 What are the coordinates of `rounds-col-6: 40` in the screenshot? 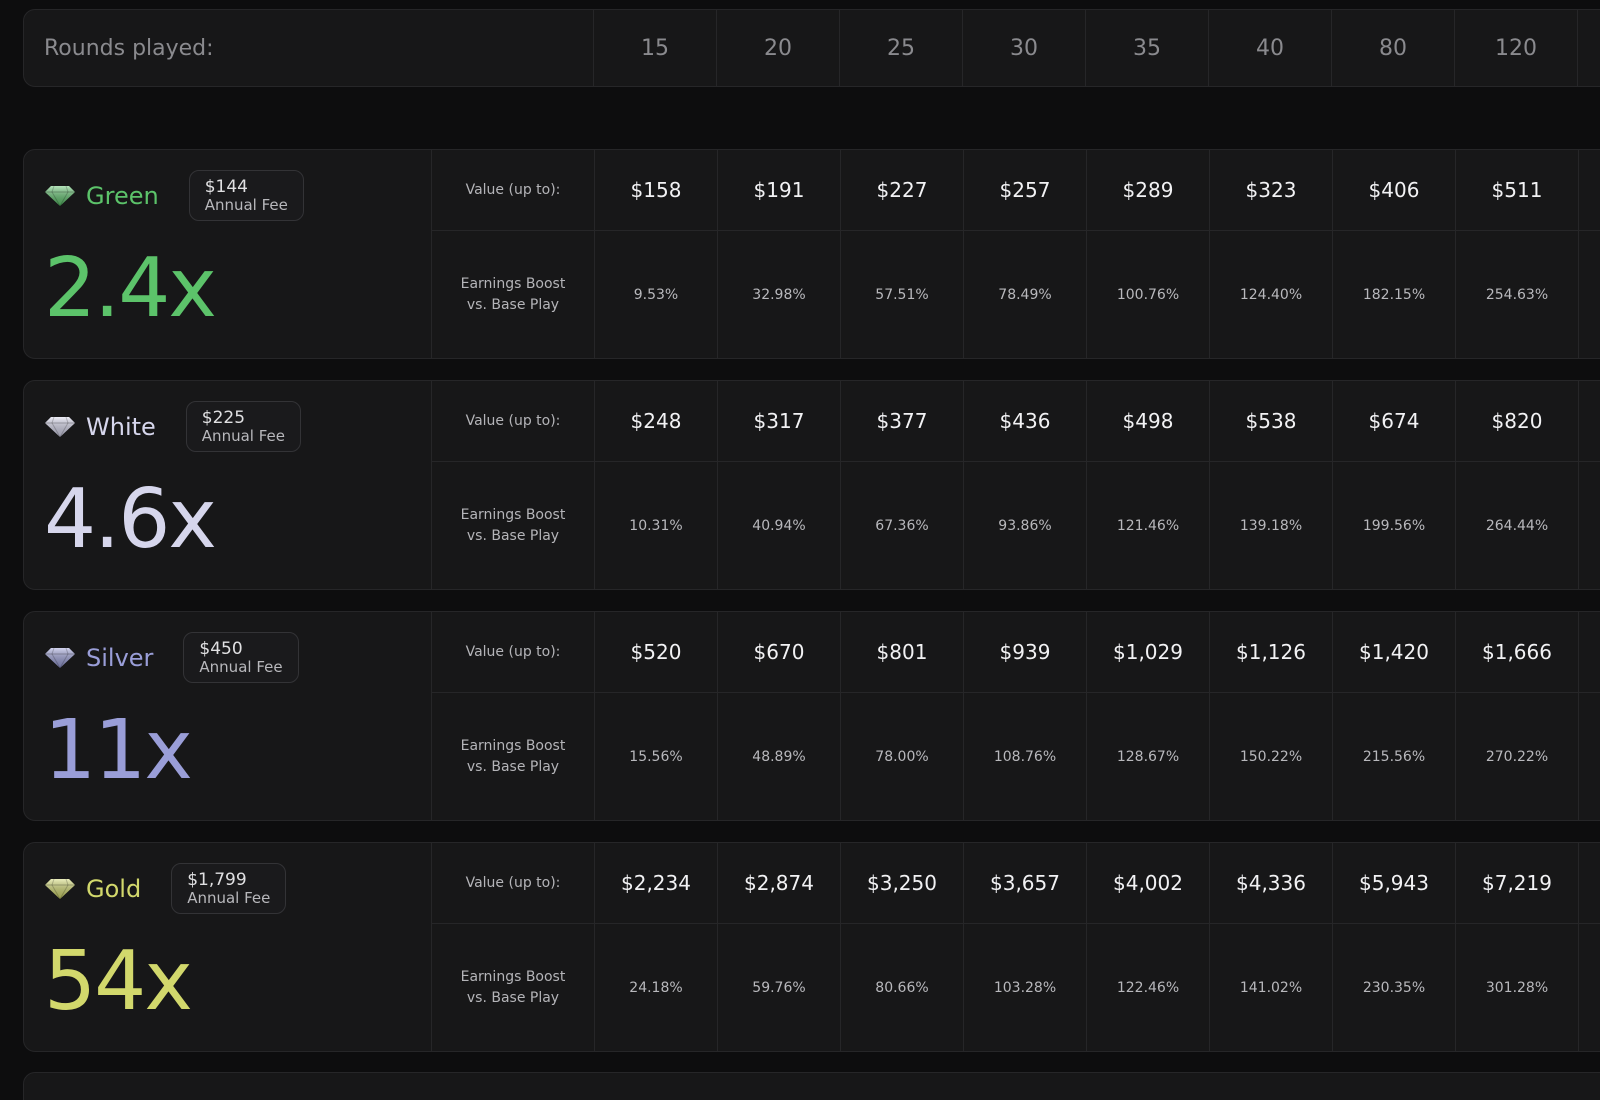 It's located at (1270, 48).